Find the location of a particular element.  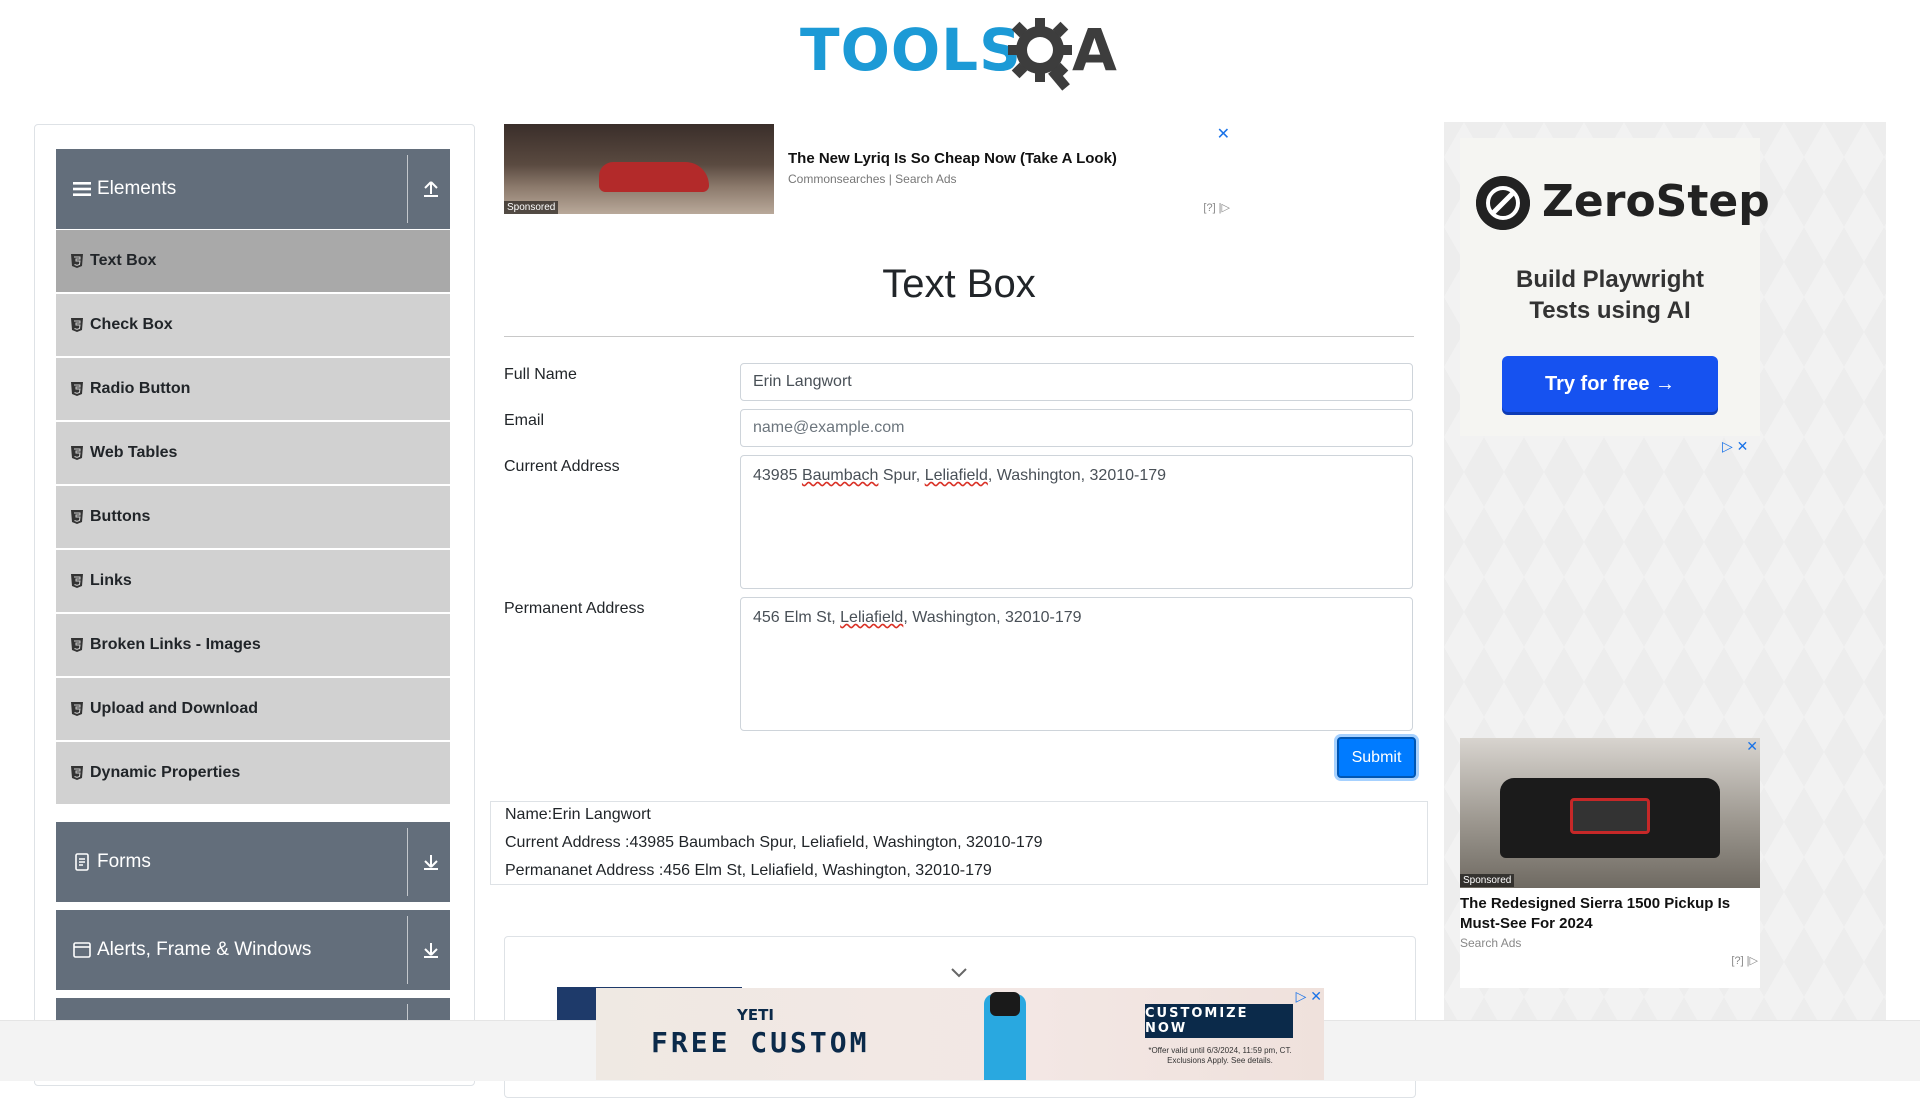

group-title: Forms is located at coordinates (124, 861).